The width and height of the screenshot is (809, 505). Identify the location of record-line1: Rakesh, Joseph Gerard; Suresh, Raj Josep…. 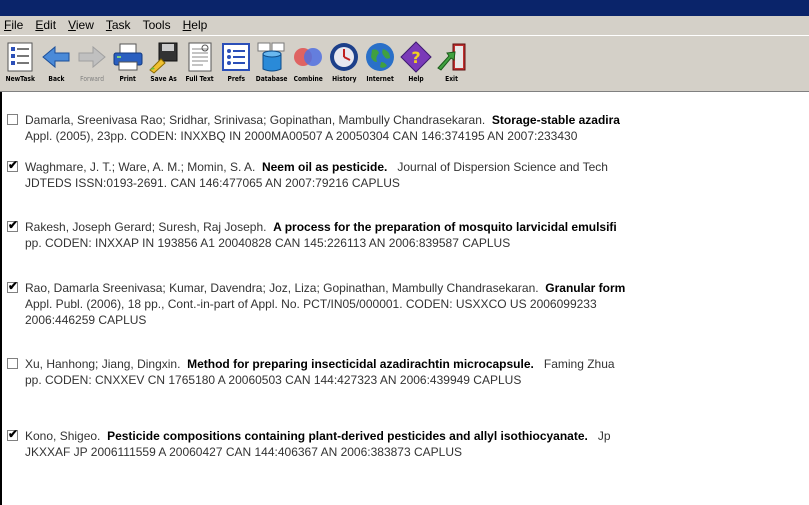
(321, 227).